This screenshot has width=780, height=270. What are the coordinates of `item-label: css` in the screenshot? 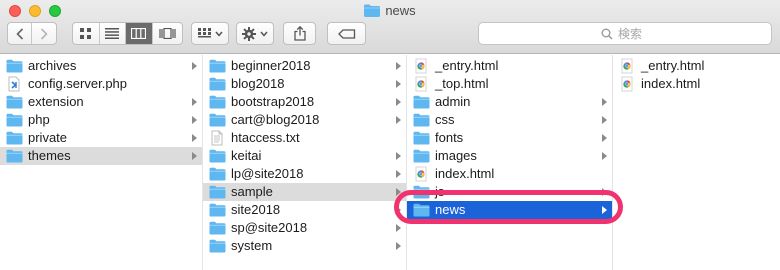 It's located at (445, 119).